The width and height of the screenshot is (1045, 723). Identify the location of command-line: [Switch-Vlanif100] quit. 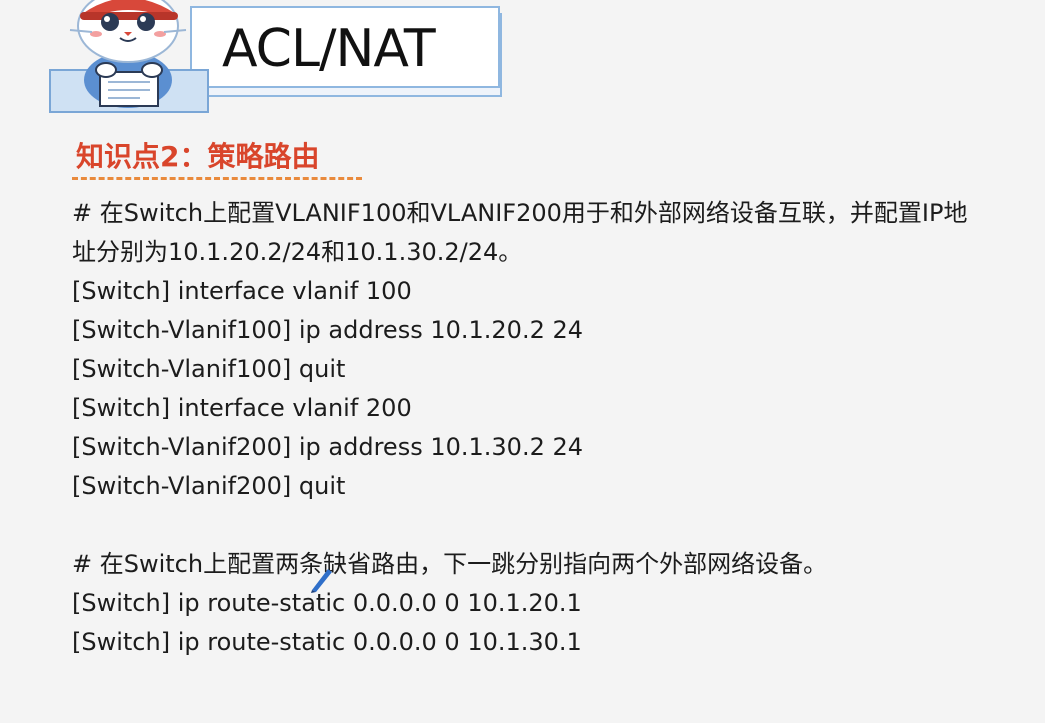
(209, 369).